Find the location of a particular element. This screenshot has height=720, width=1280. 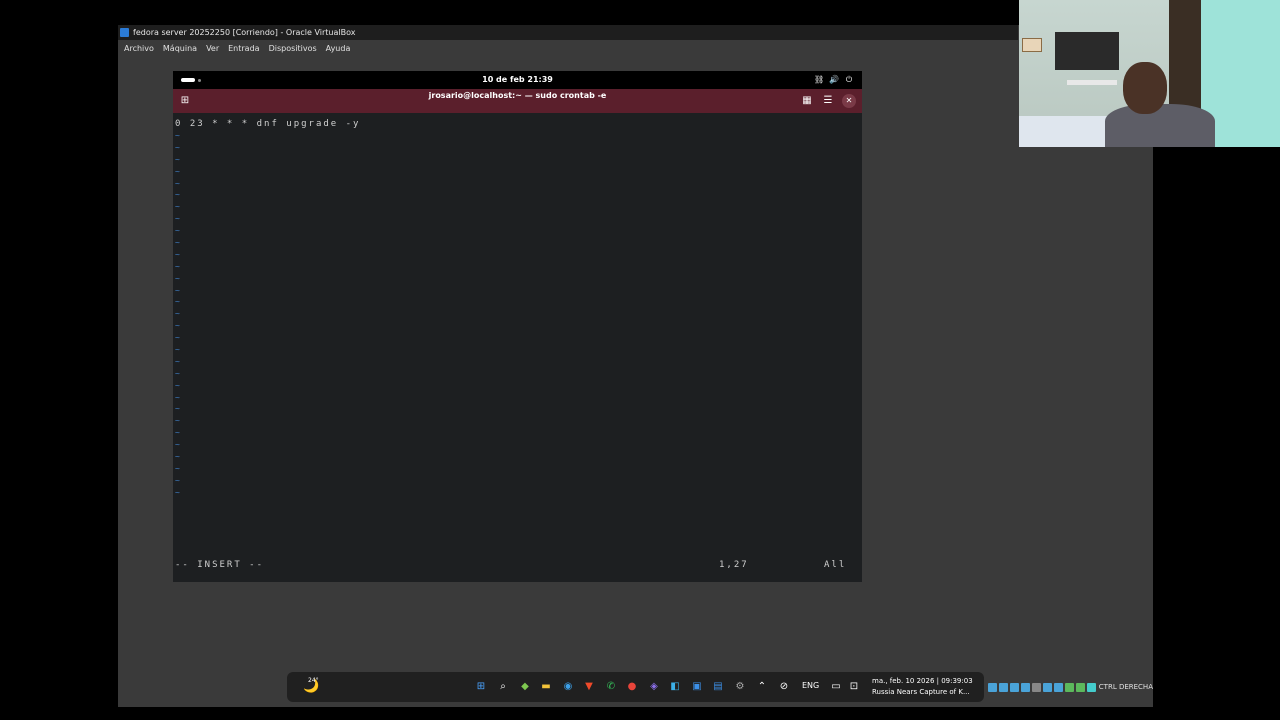

virtualbox-icon is located at coordinates (124, 32).